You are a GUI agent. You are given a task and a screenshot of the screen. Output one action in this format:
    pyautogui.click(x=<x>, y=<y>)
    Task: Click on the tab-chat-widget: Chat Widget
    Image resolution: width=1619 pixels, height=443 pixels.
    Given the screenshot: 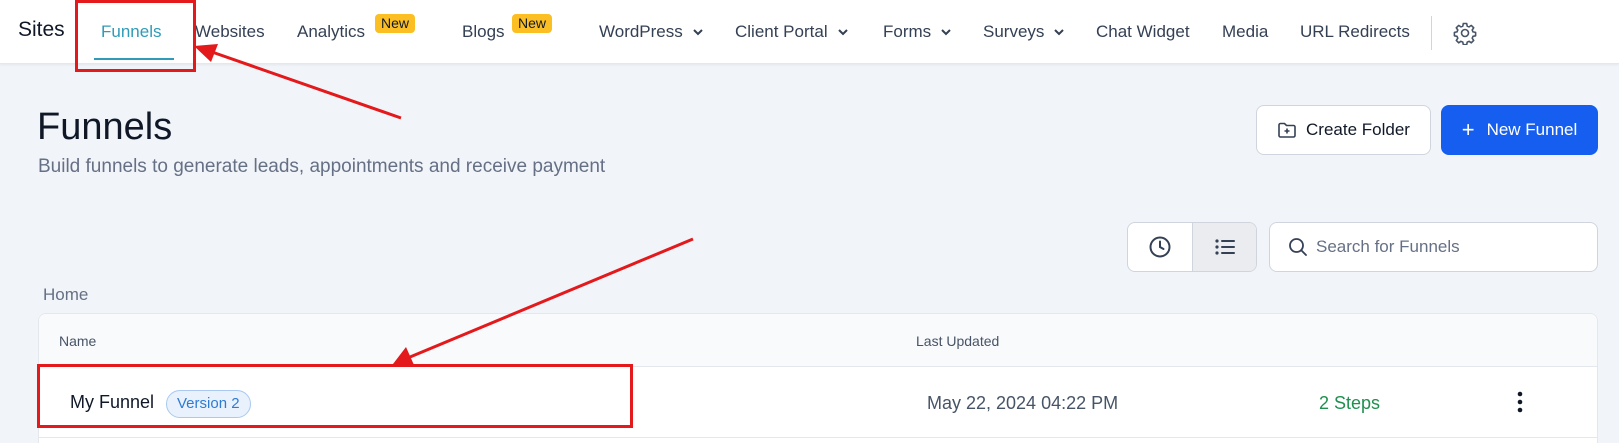 What is the action you would take?
    pyautogui.click(x=1143, y=32)
    